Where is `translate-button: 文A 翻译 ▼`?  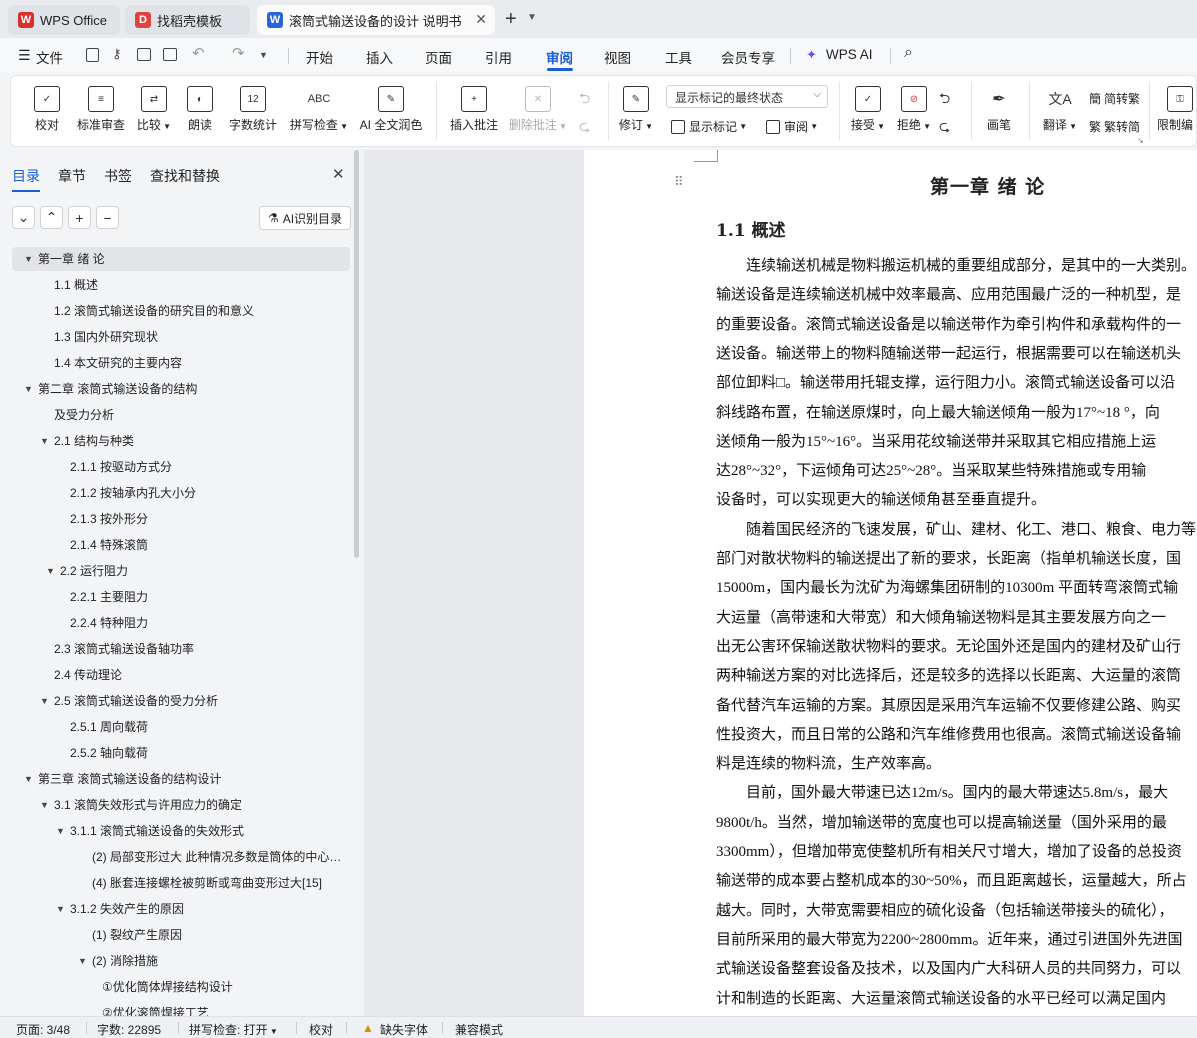
translate-button: 文A 翻译 ▼ is located at coordinates (1060, 109).